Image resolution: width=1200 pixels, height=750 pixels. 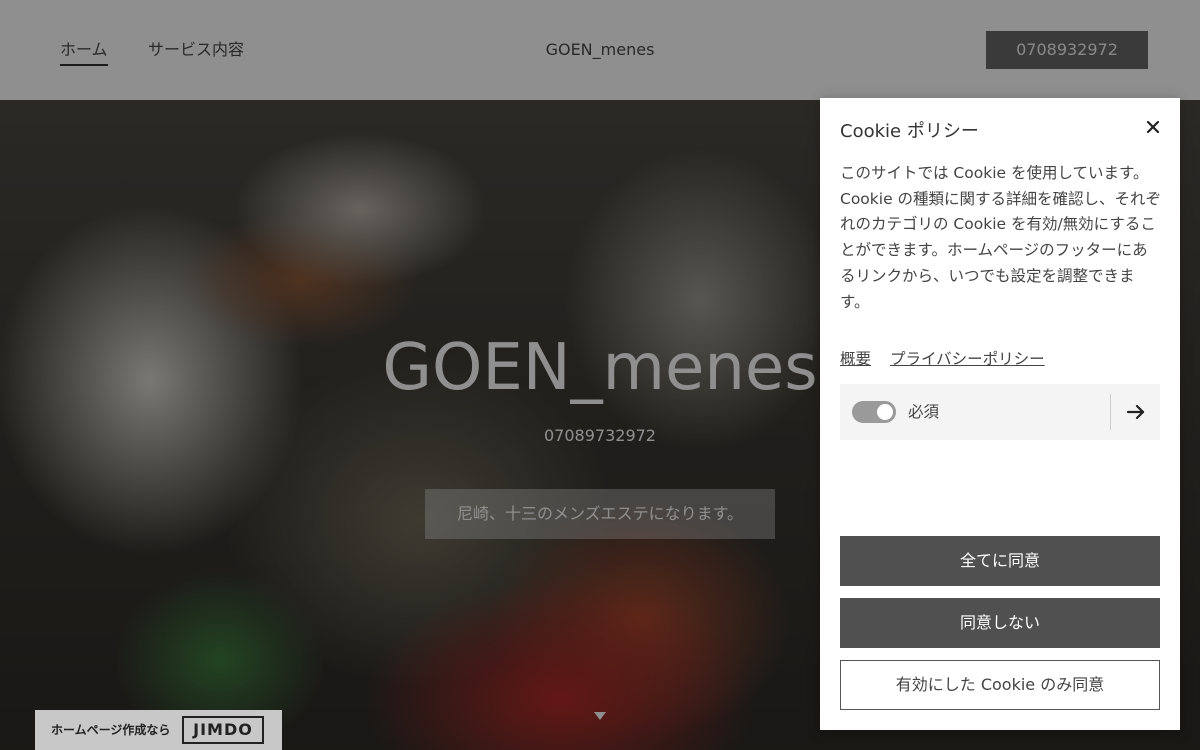 What do you see at coordinates (1000, 685) in the screenshot?
I see `accept-selected-button: 有効にした Cookie のみ同意` at bounding box center [1000, 685].